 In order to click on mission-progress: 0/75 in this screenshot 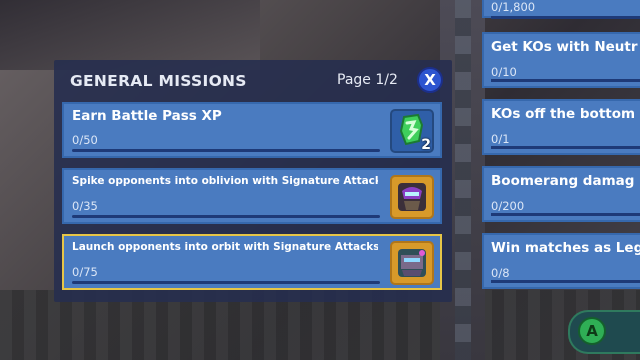, I will do `click(85, 272)`.